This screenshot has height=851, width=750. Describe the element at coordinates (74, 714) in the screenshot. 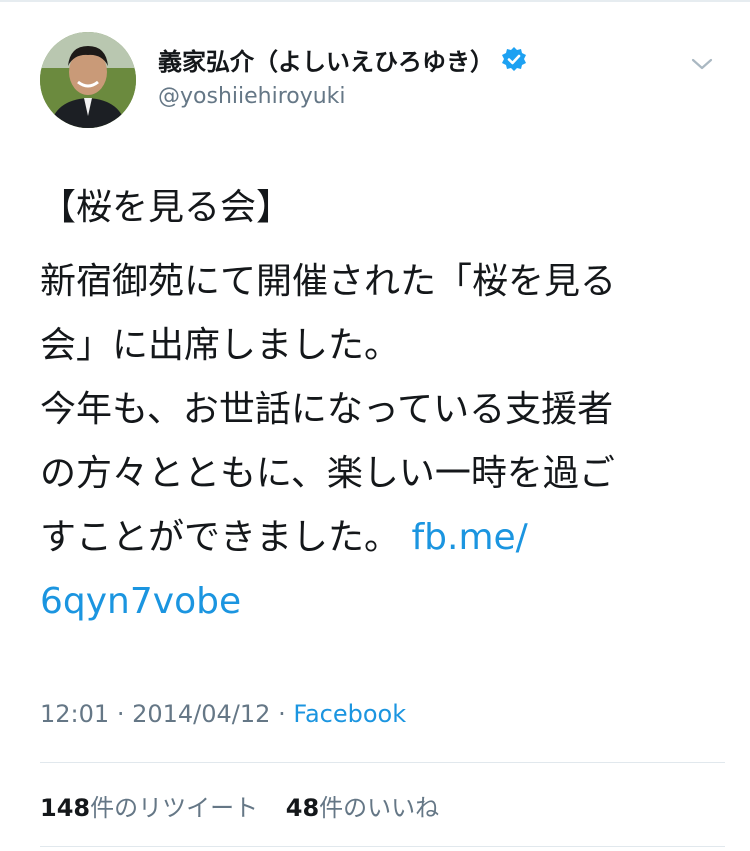

I see `tweet-time: 12:01` at that location.